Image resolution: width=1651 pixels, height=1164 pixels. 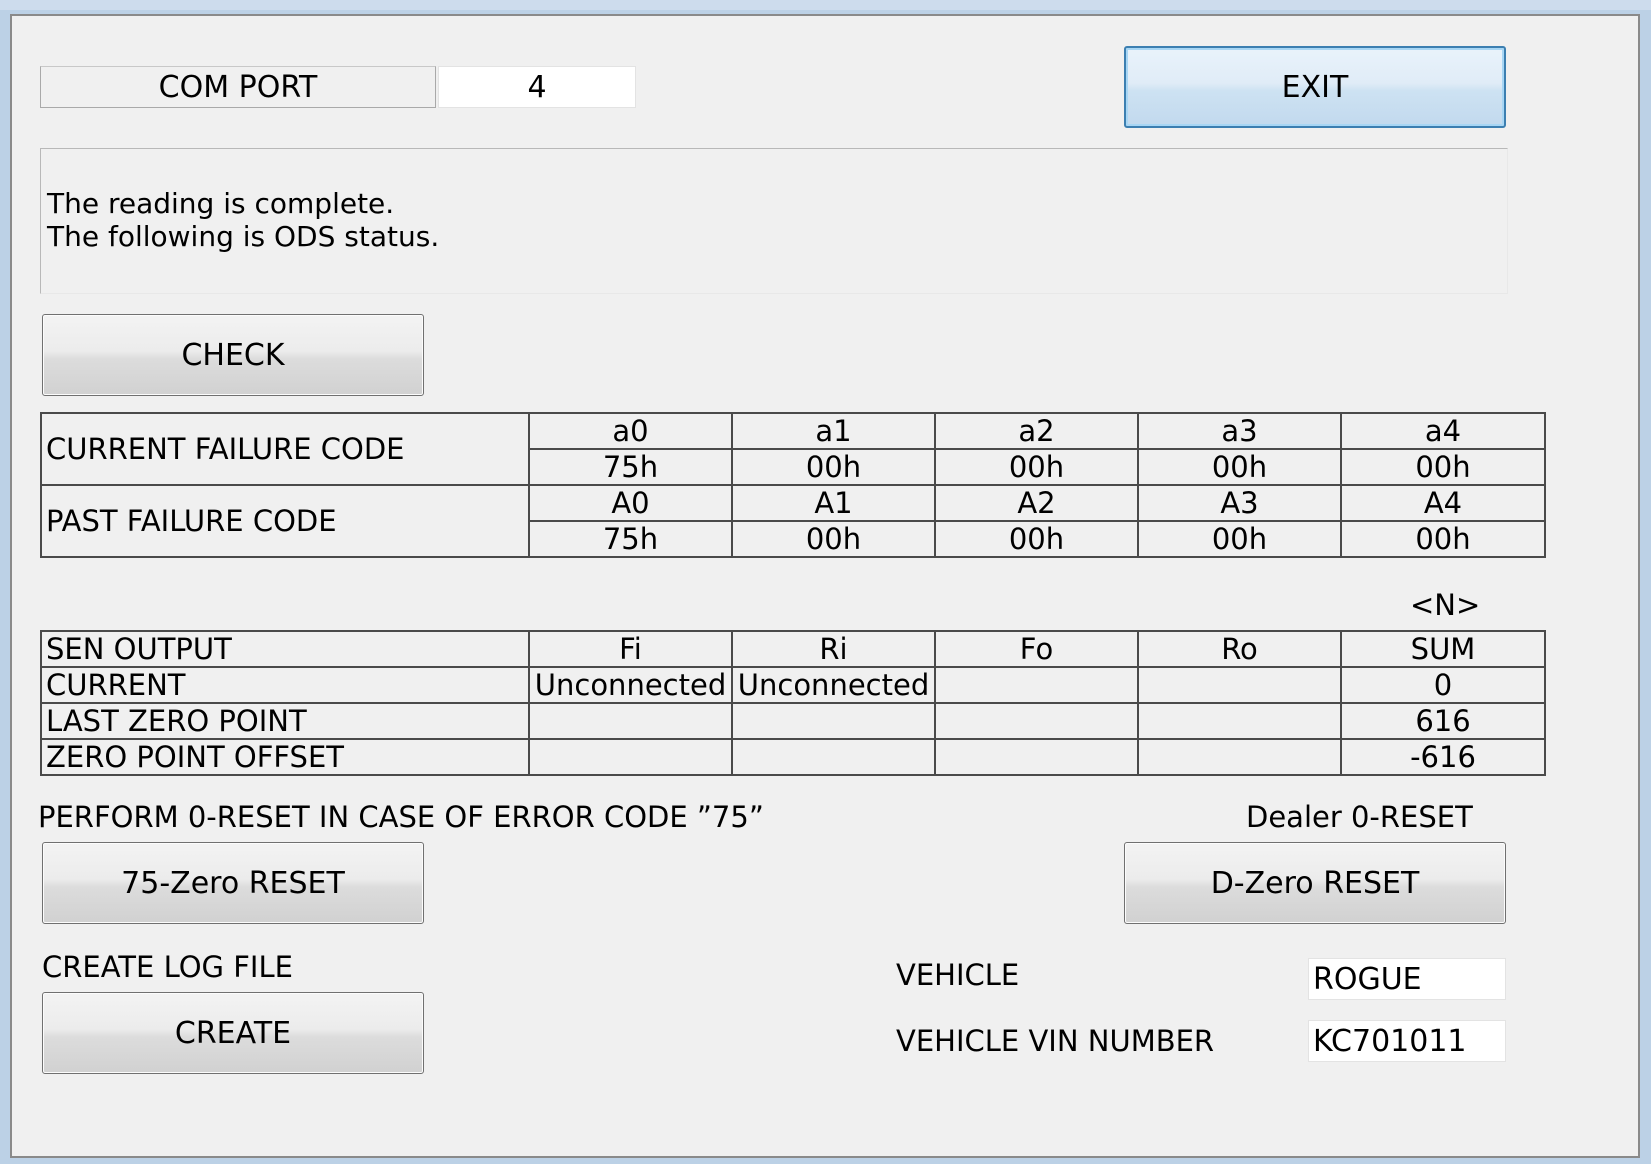 I want to click on com-port-label: COM PORT, so click(x=238, y=87).